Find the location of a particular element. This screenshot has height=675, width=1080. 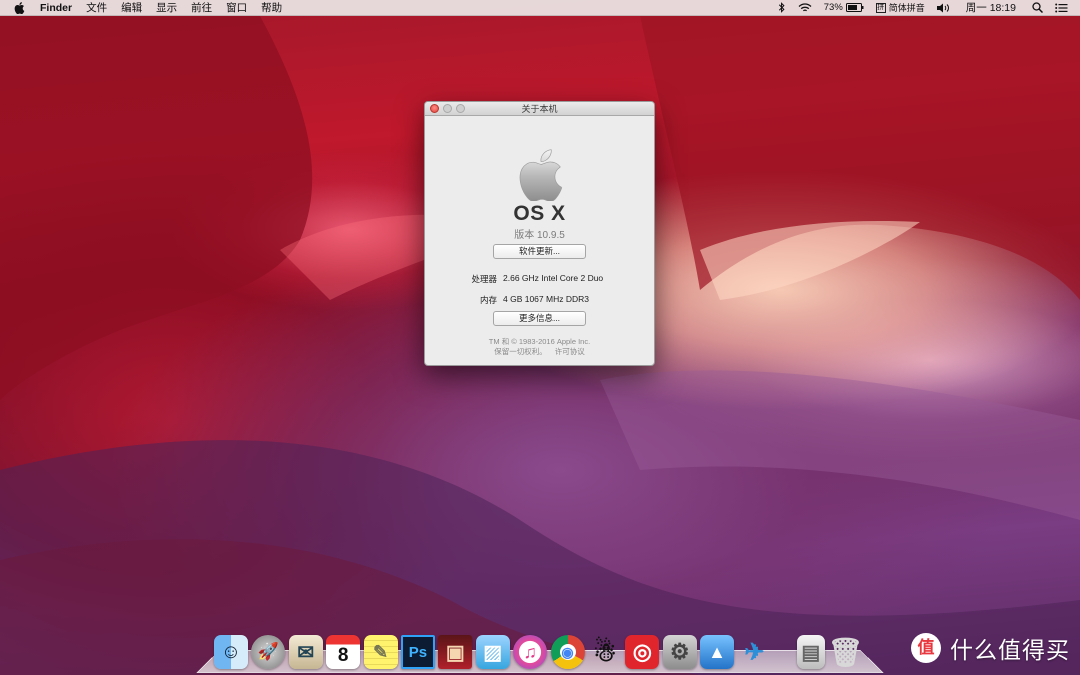

menu-app-finder: Finder is located at coordinates (56, 8).